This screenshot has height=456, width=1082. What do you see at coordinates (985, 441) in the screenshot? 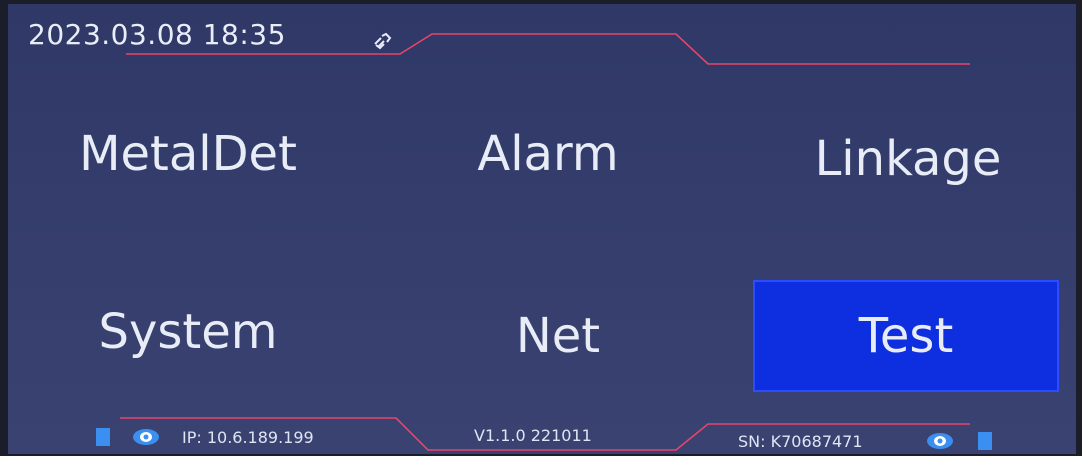
I see `status-square-right` at bounding box center [985, 441].